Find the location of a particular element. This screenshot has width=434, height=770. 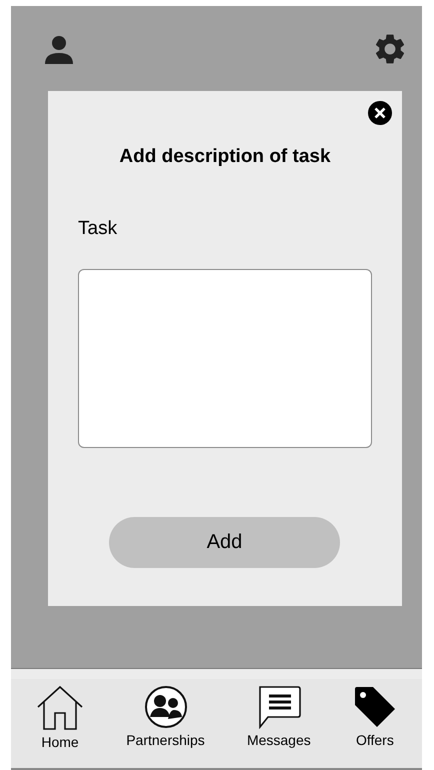

field-label: Task is located at coordinates (98, 229).